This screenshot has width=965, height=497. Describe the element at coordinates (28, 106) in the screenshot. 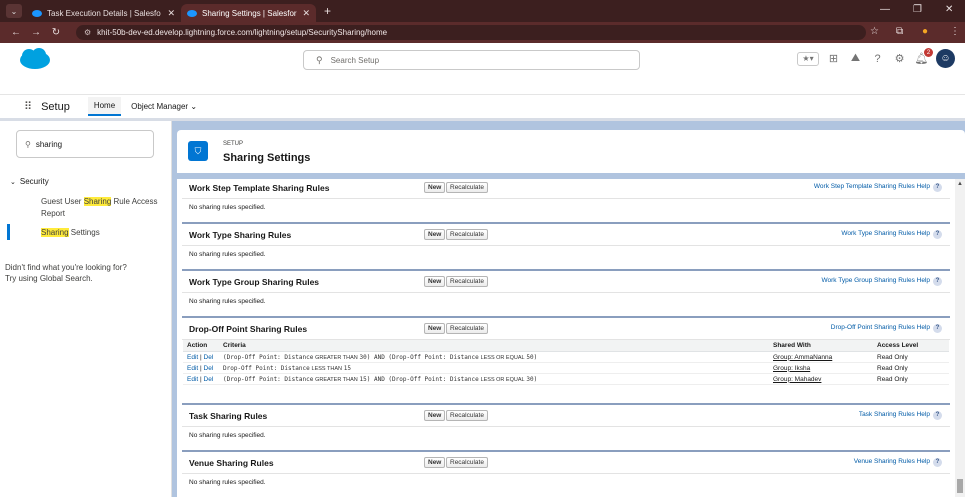

I see `app-launcher-icon: ⠿` at that location.